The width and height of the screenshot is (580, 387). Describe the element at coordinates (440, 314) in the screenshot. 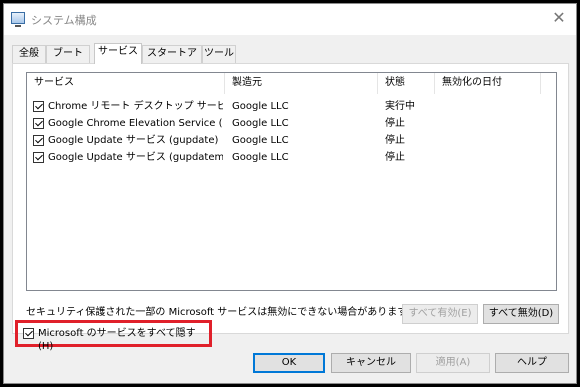

I see `enable-all-button: すべて有効(E)` at that location.